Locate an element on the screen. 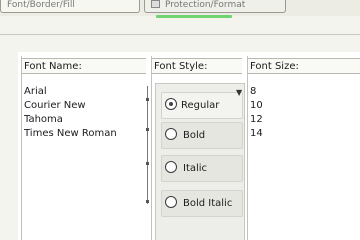  font-name-item: Tahoma is located at coordinates (70, 120).